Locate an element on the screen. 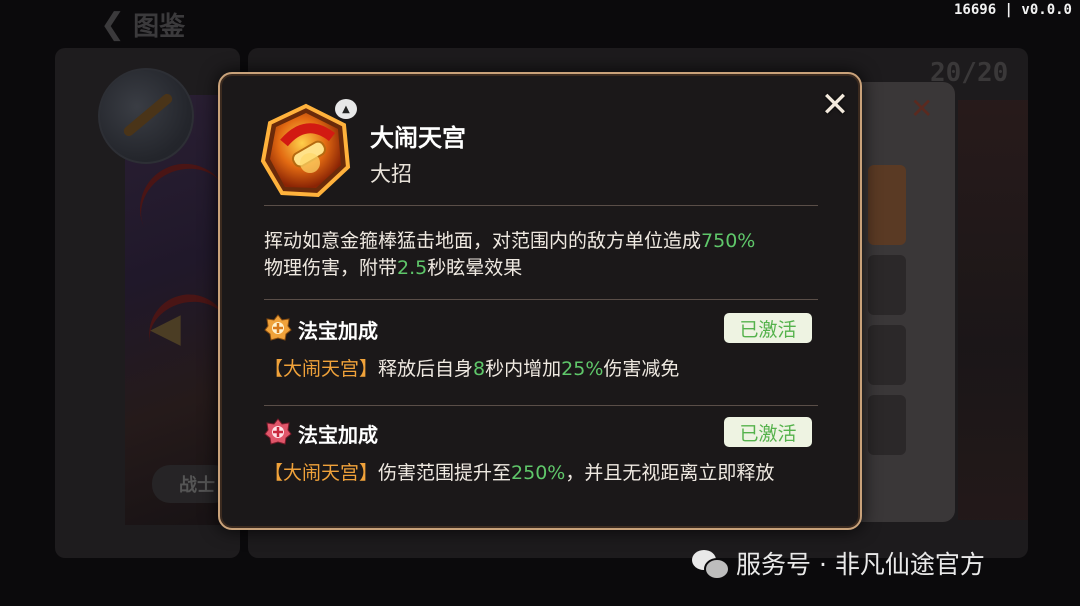 The width and height of the screenshot is (1080, 606). watermark-text: 服务号 · 非凡仙途官方 is located at coordinates (860, 564).